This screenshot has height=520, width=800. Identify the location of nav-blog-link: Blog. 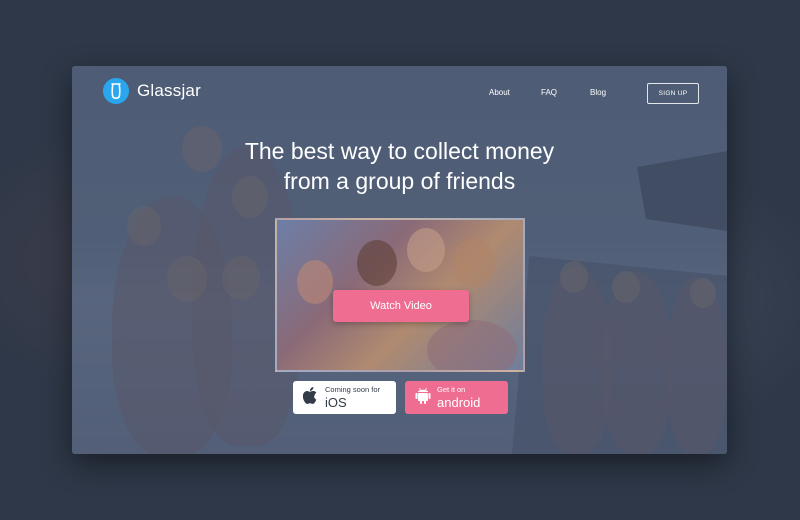
(598, 92).